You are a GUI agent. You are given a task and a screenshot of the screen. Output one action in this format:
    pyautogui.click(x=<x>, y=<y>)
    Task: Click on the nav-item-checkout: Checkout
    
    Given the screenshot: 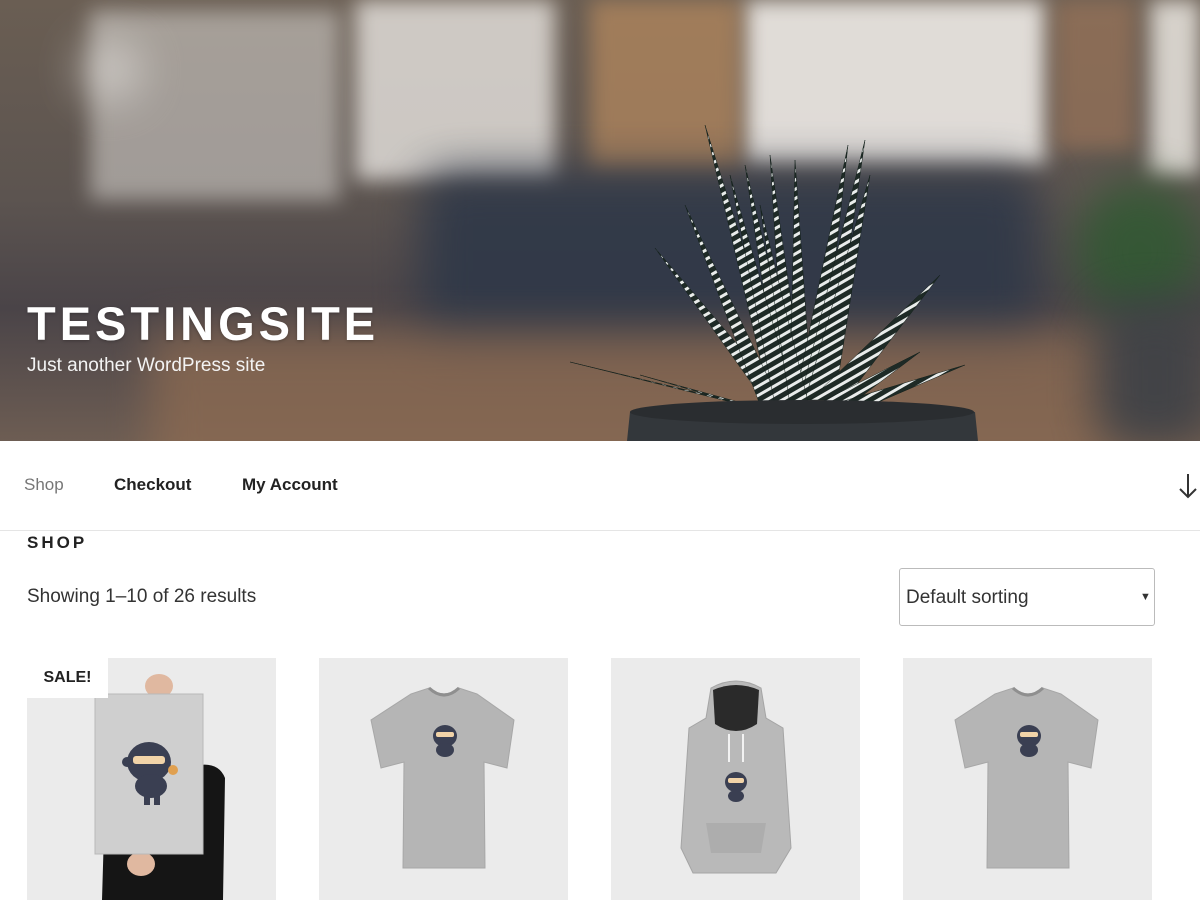 What is the action you would take?
    pyautogui.click(x=152, y=485)
    